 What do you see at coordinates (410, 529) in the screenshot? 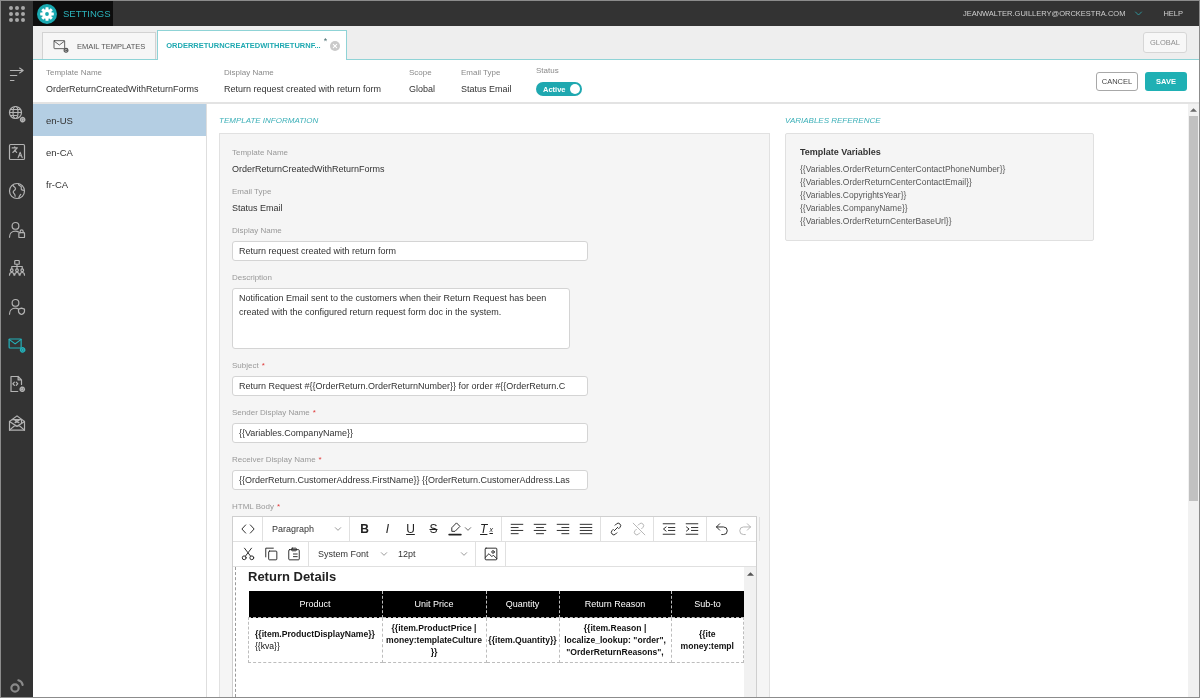
I see `underline-button: U` at bounding box center [410, 529].